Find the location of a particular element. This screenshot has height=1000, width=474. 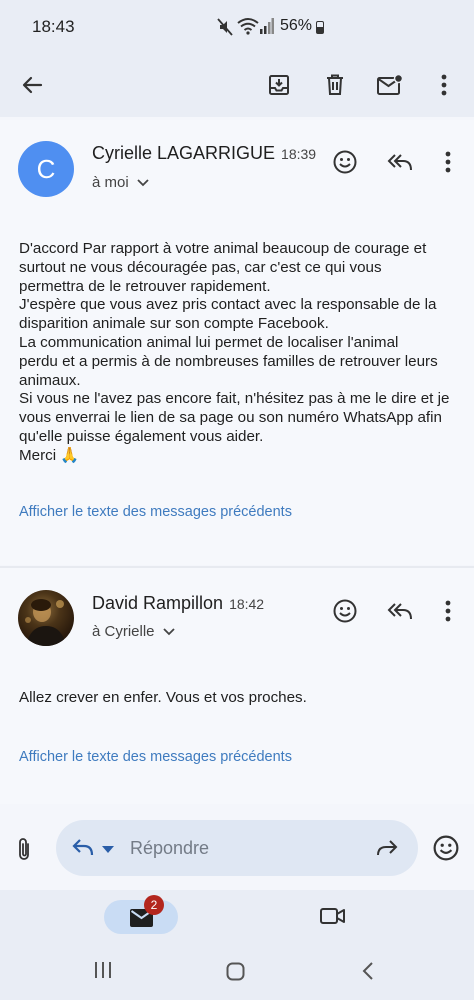

status-bar: 18:43 56% is located at coordinates (237, 27).